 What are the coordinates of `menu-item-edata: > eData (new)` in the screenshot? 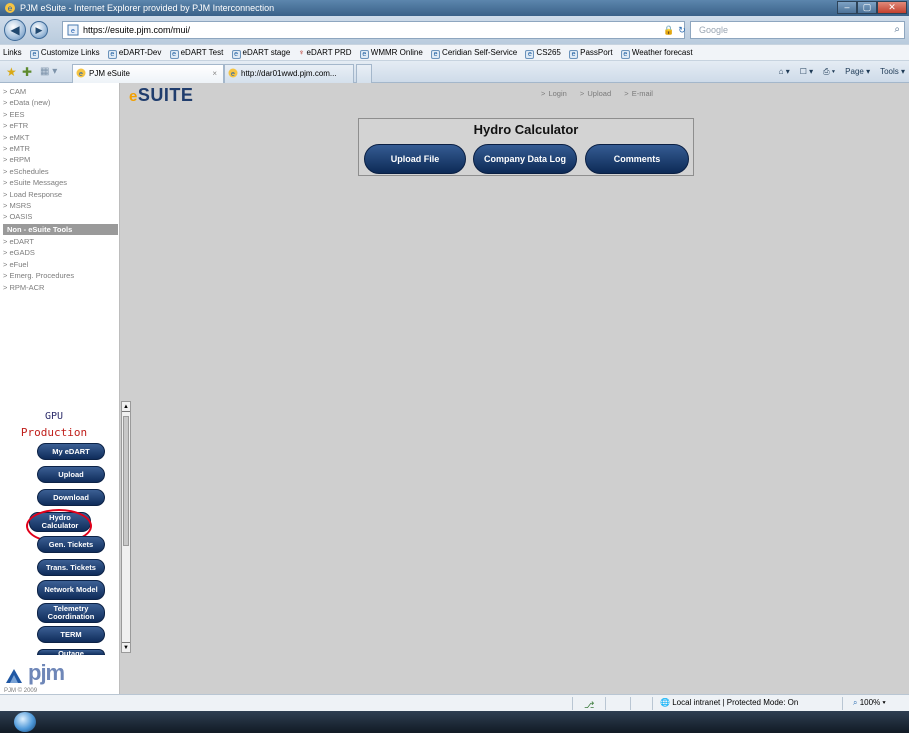 It's located at (60, 102).